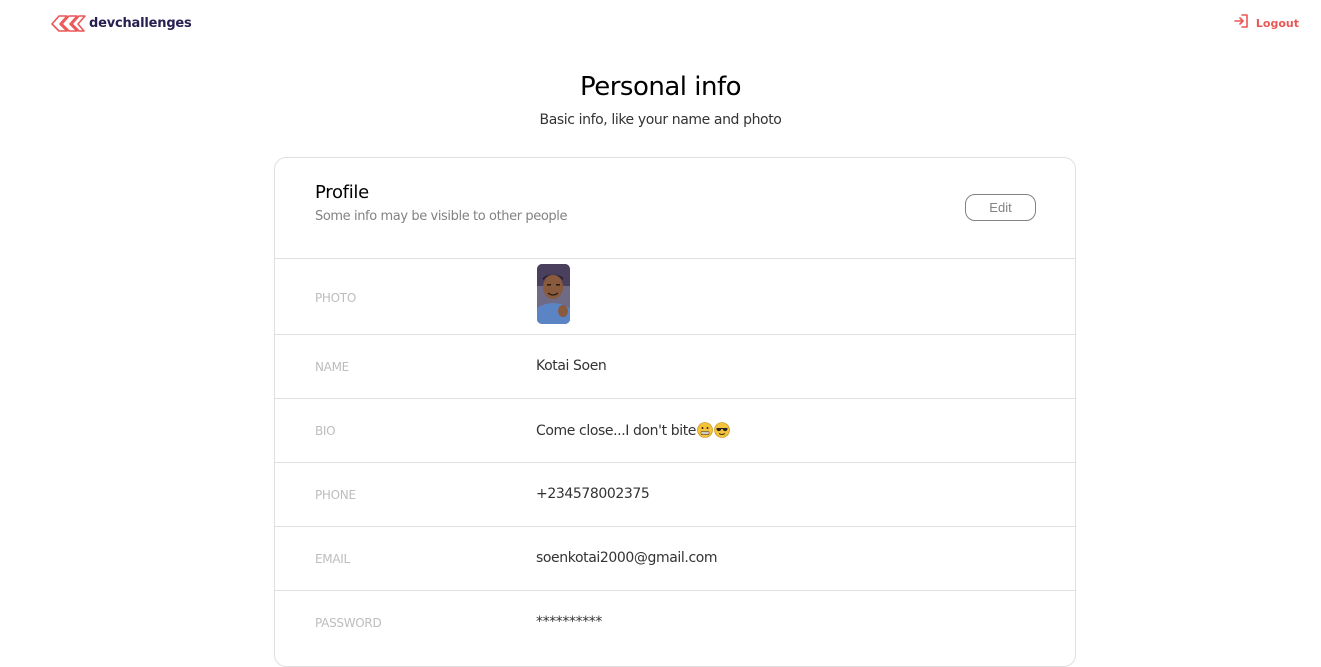 The image size is (1321, 667). What do you see at coordinates (593, 494) in the screenshot?
I see `phone-value: +234578002375` at bounding box center [593, 494].